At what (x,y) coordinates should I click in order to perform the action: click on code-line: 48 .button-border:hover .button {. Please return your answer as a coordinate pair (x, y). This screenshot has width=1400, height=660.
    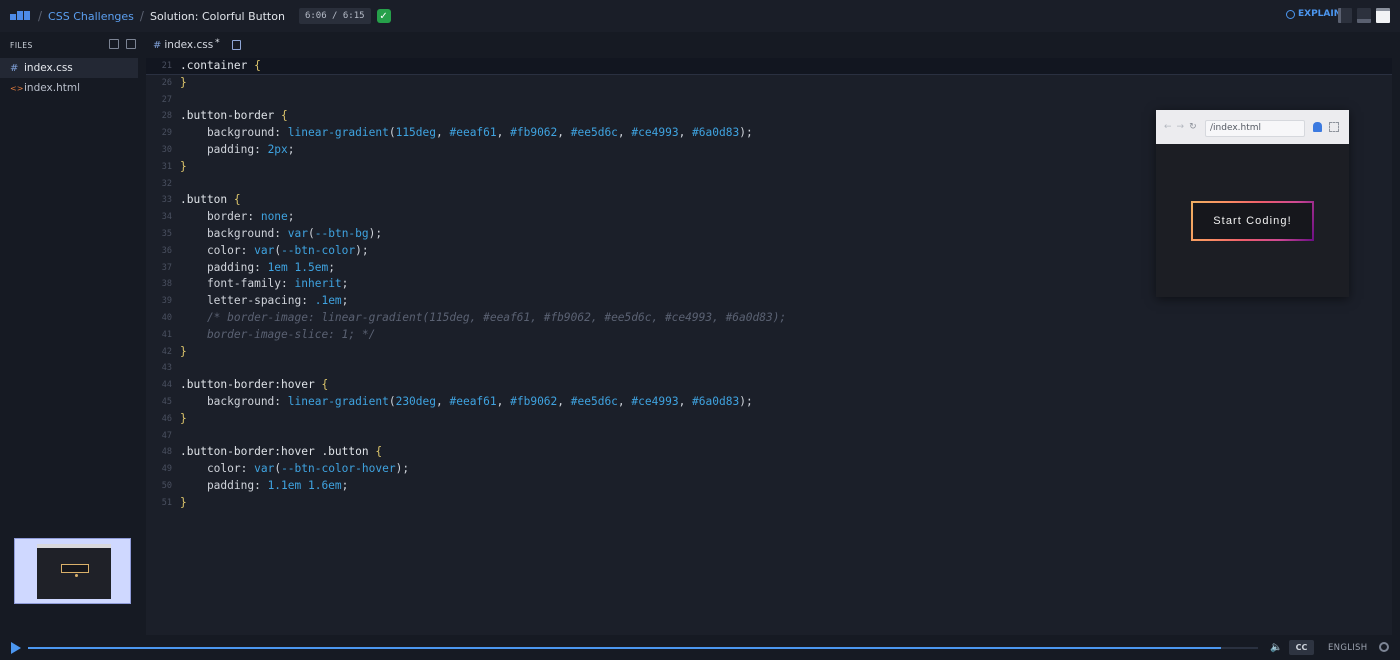
    Looking at the image, I should click on (769, 452).